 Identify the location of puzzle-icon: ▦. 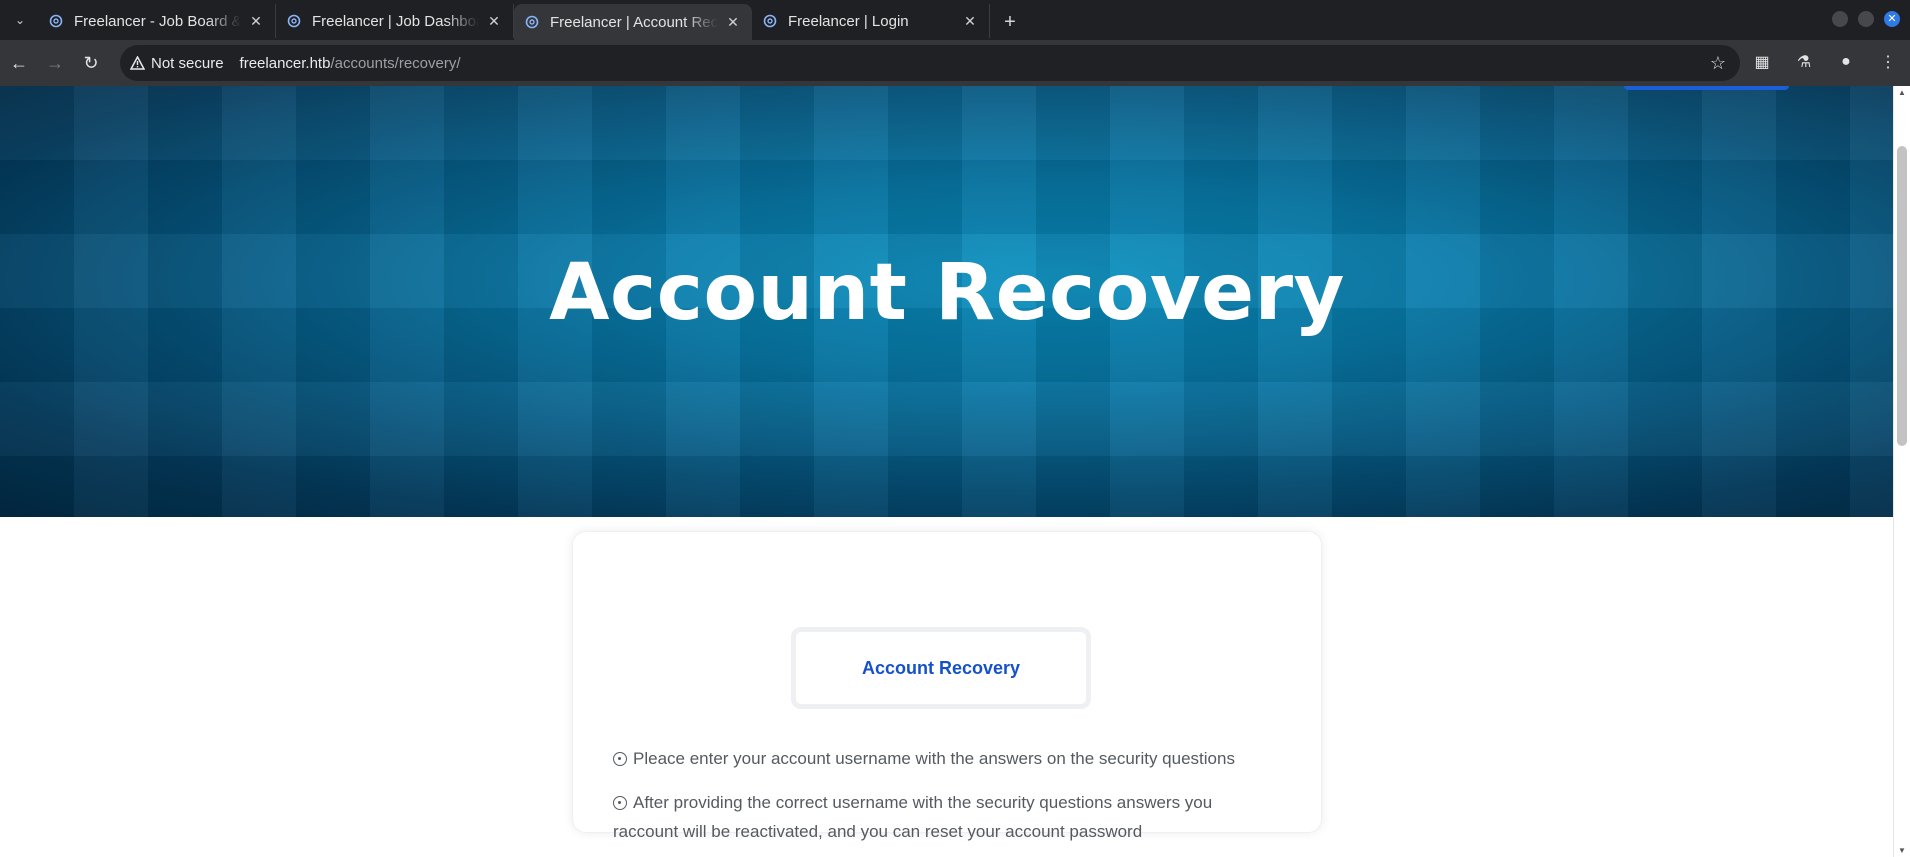
(1762, 62).